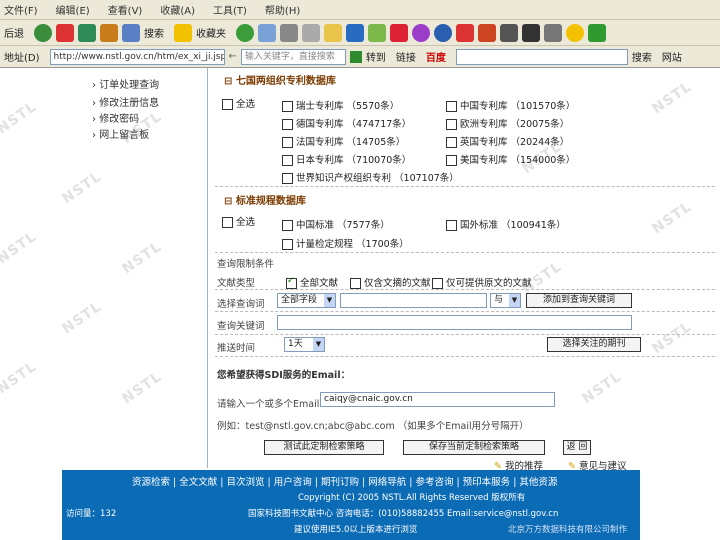 Image resolution: width=720 pixels, height=540 pixels. Describe the element at coordinates (436, 56) in the screenshot. I see `baidu-logo: 百度` at that location.